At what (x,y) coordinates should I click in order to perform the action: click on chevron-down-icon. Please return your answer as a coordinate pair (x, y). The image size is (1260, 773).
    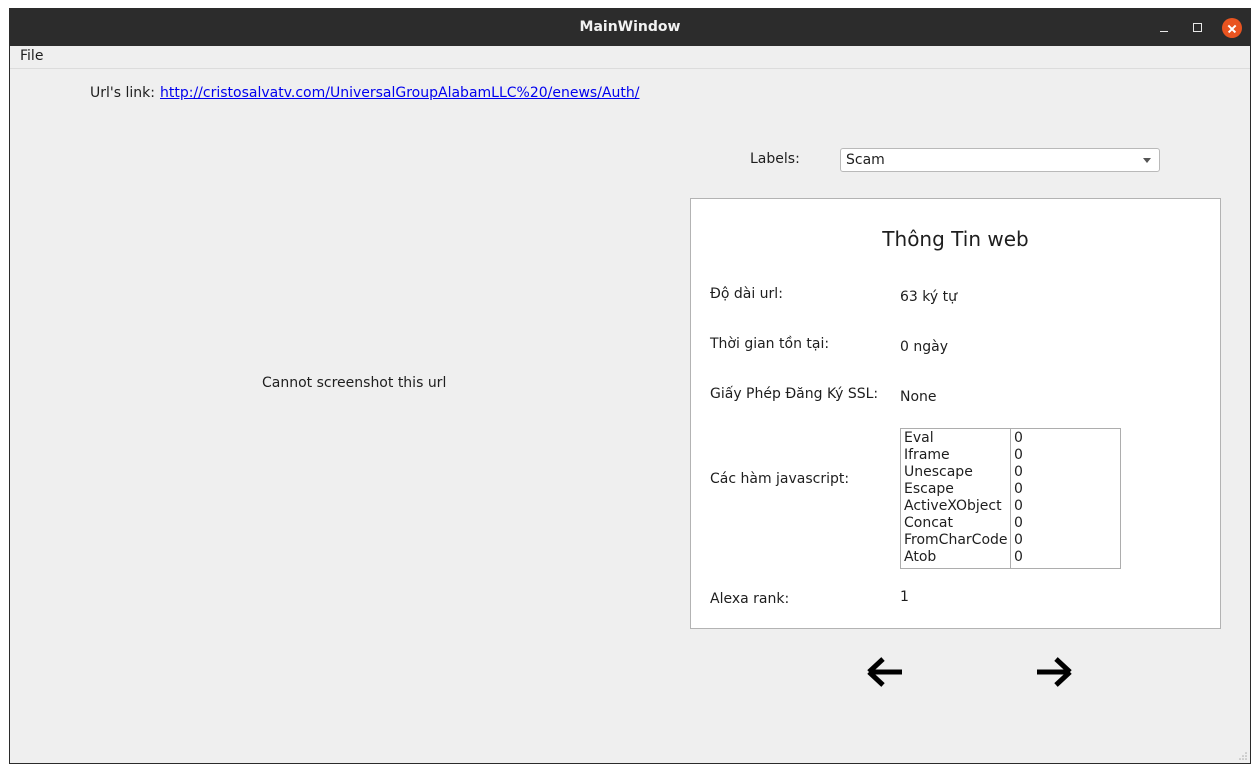
    Looking at the image, I should click on (1147, 160).